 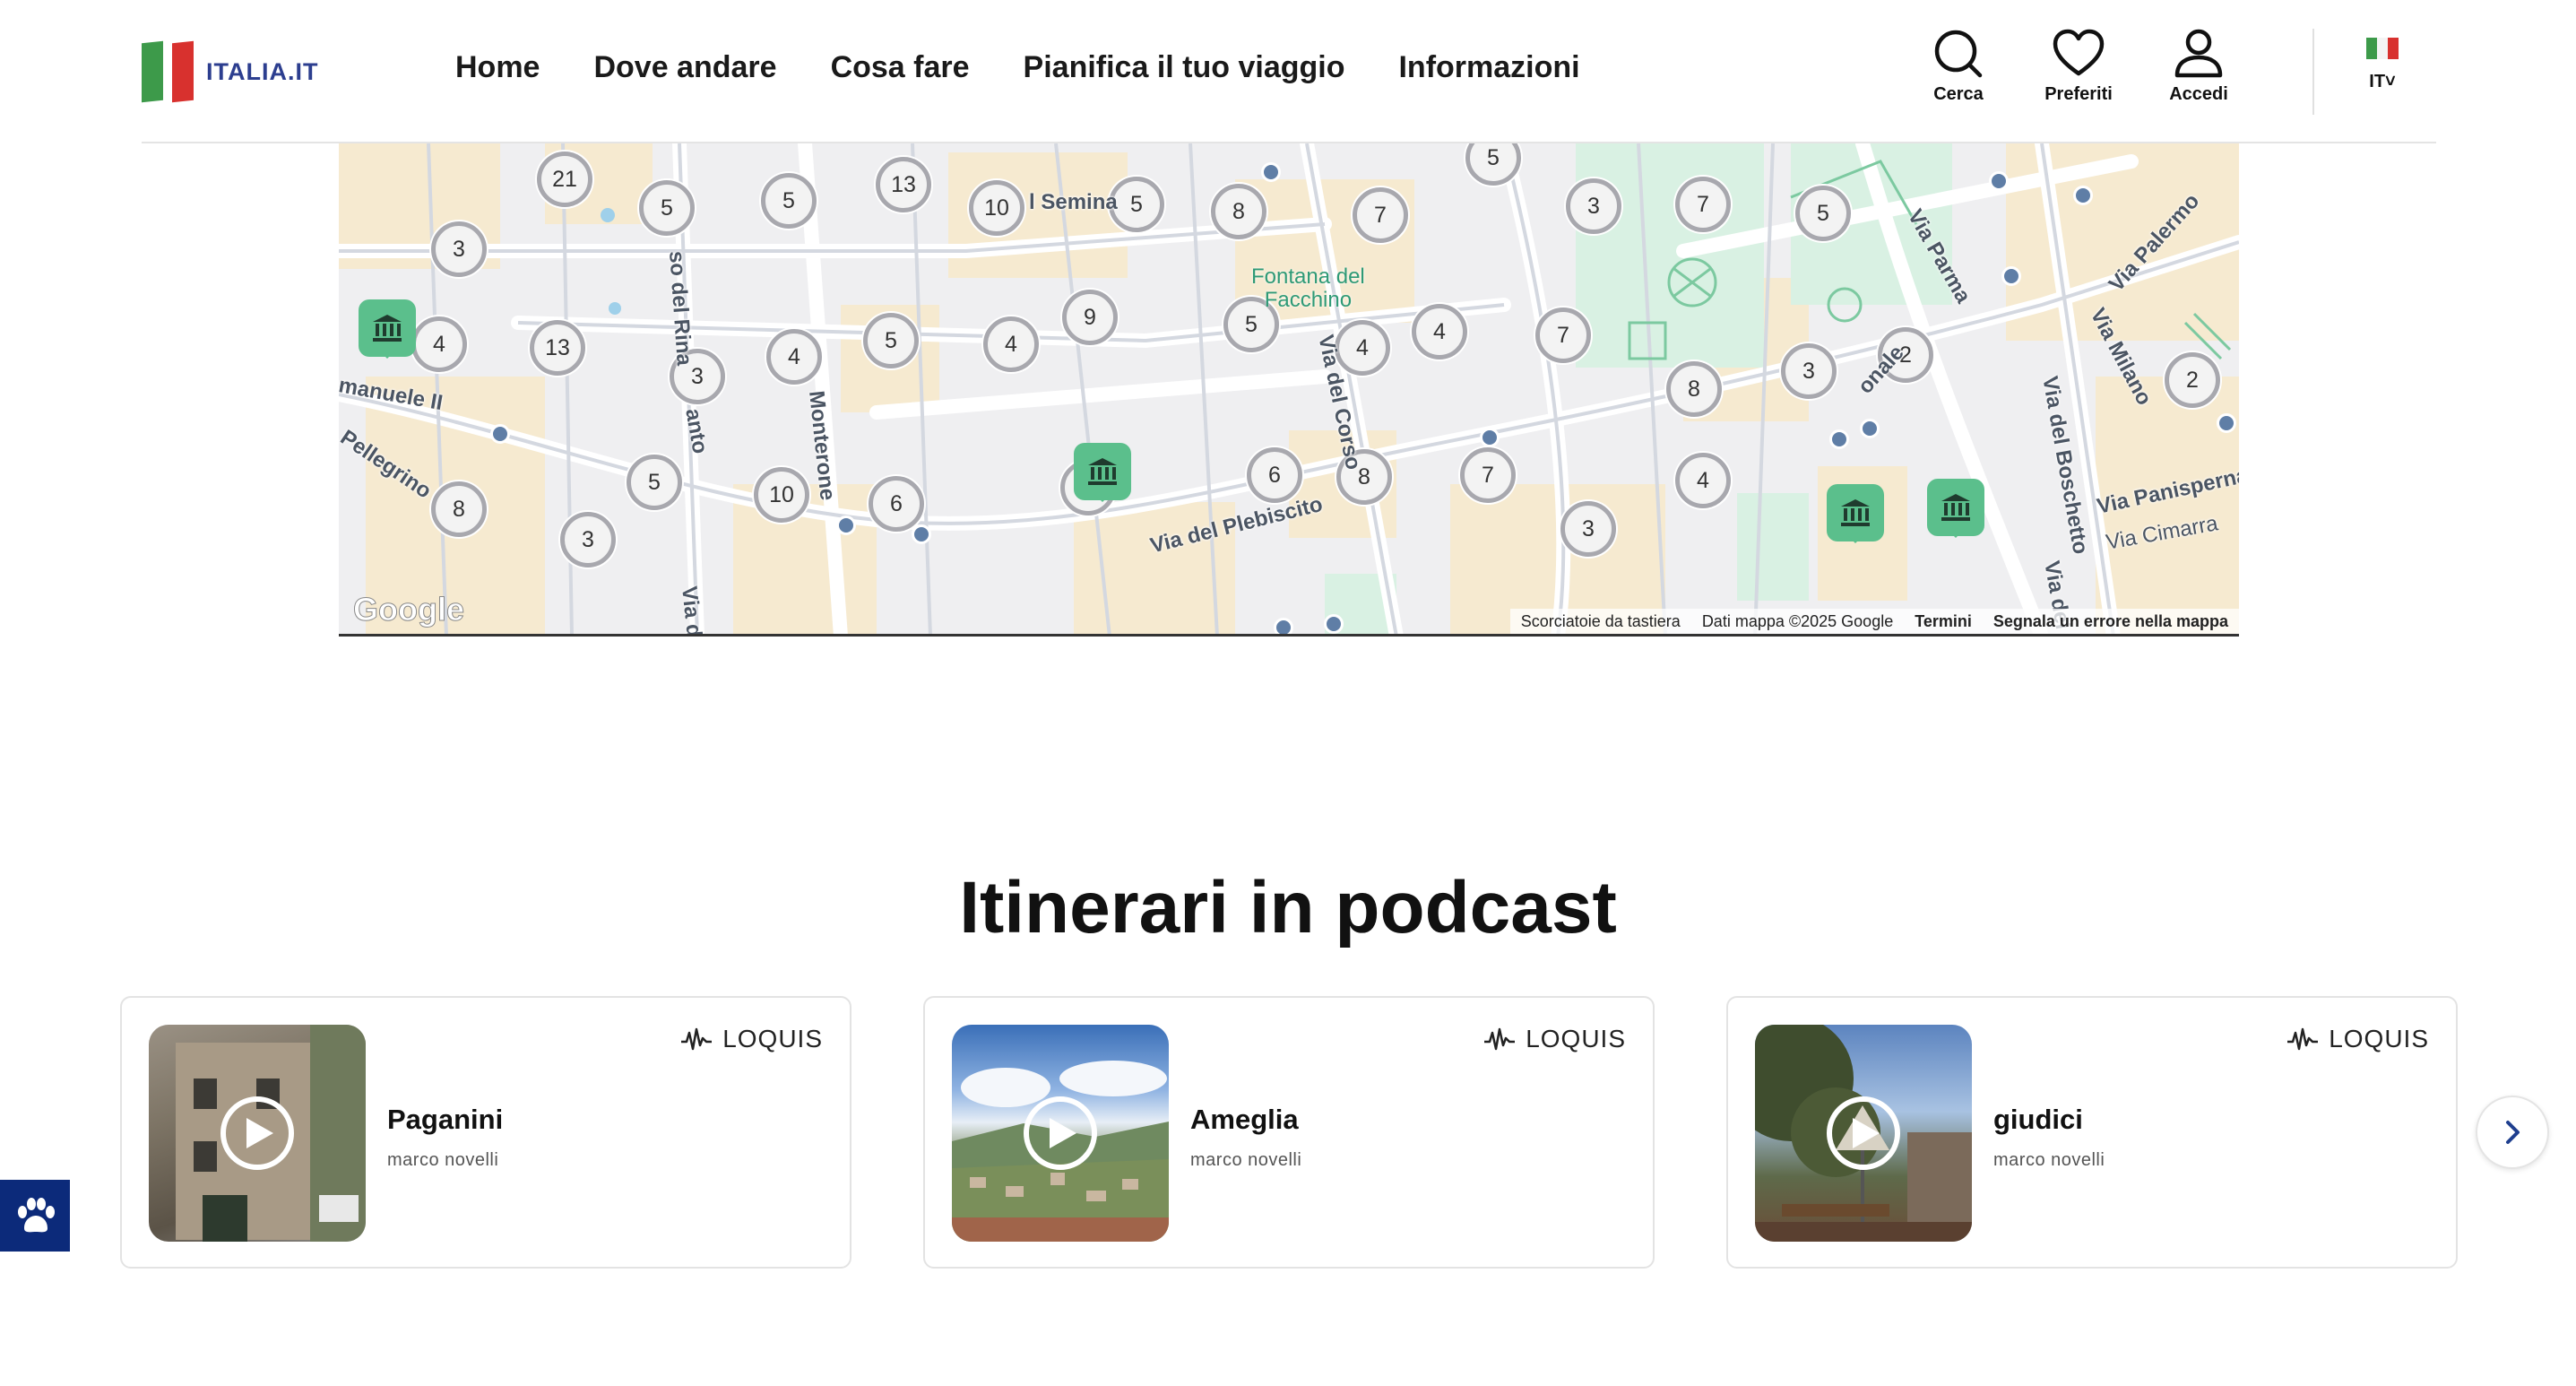 What do you see at coordinates (1488, 67) in the screenshot?
I see `nav-informazioni: Informazioni` at bounding box center [1488, 67].